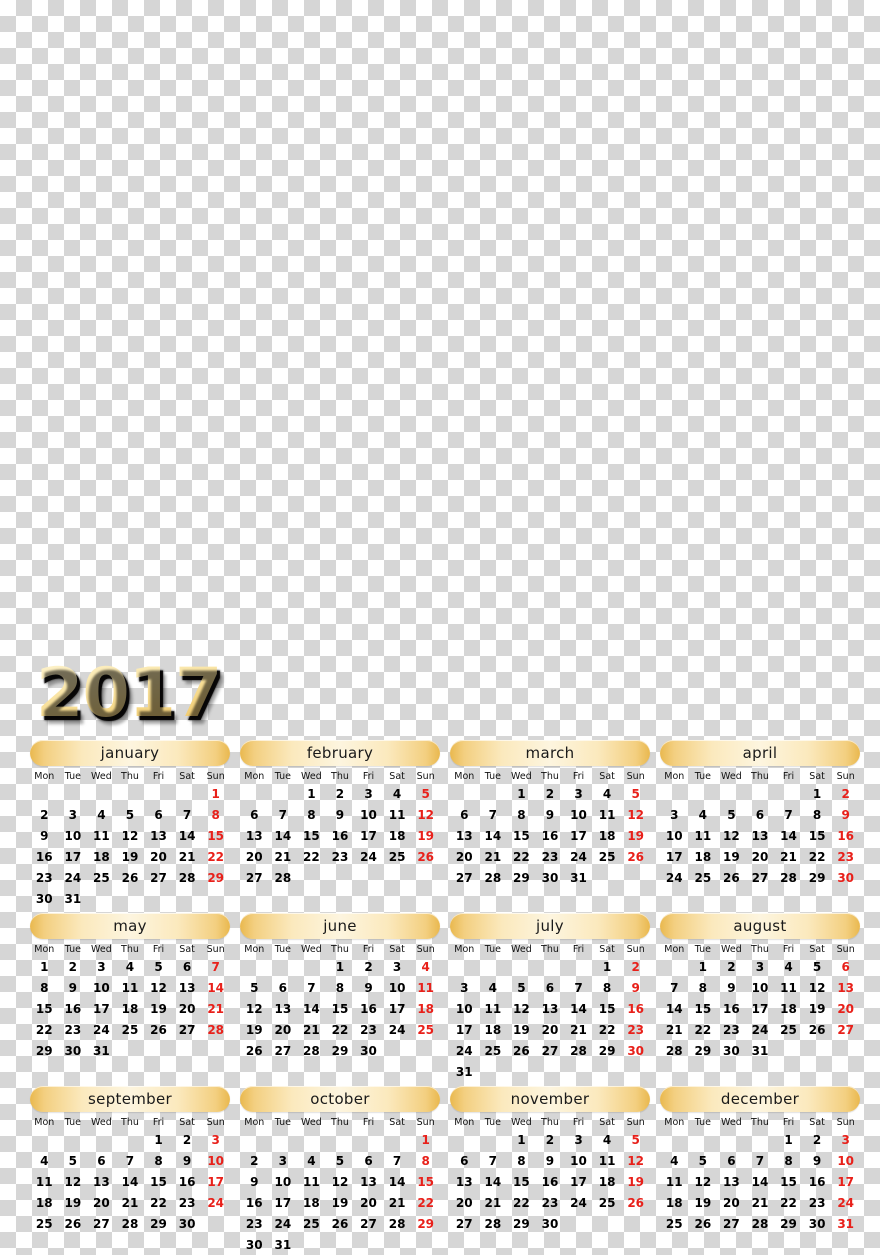 The height and width of the screenshot is (1255, 880). I want to click on month-header-december: december, so click(760, 1099).